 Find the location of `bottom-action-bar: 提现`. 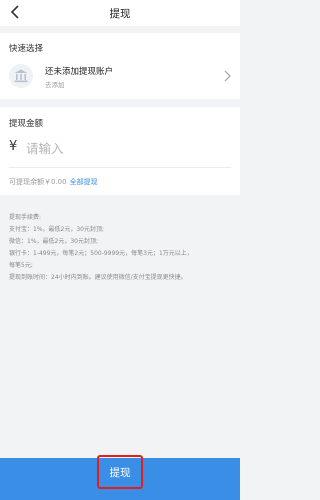

bottom-action-bar: 提现 is located at coordinates (120, 477).